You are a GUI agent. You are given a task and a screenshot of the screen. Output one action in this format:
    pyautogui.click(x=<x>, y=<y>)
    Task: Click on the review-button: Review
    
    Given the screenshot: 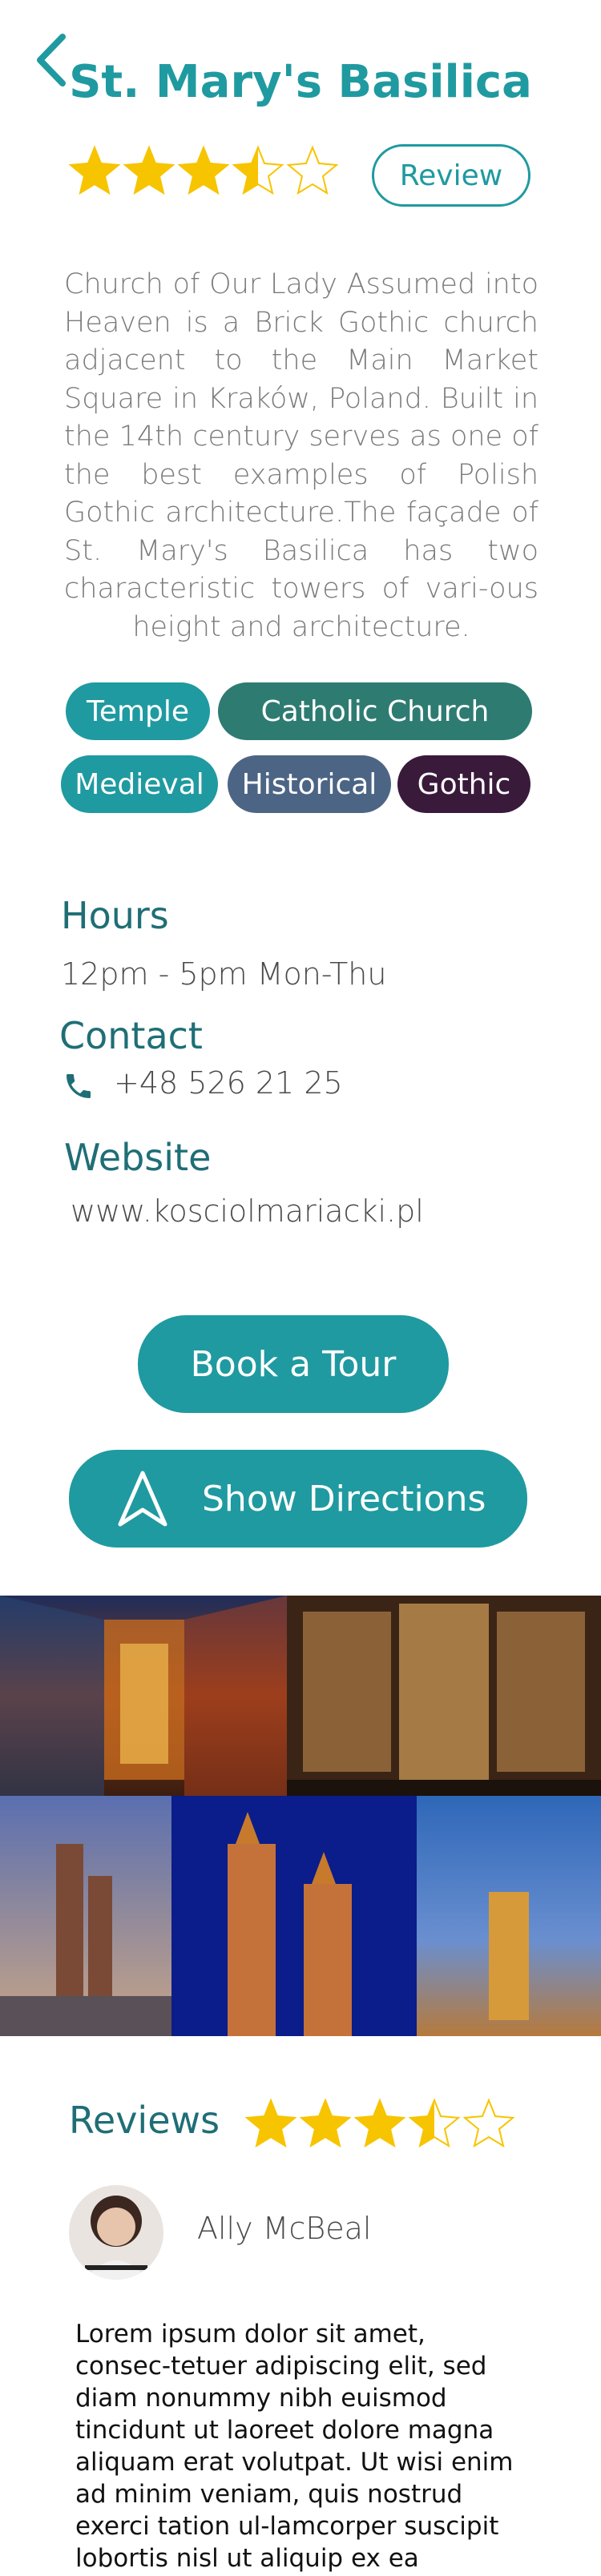 What is the action you would take?
    pyautogui.click(x=451, y=175)
    